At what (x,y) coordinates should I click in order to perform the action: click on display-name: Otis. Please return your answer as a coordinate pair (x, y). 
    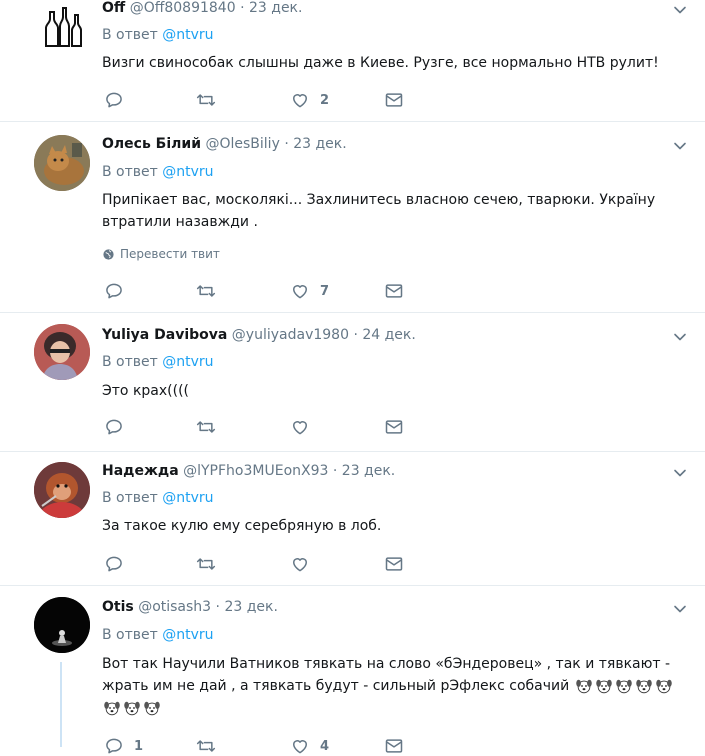
    Looking at the image, I should click on (118, 607).